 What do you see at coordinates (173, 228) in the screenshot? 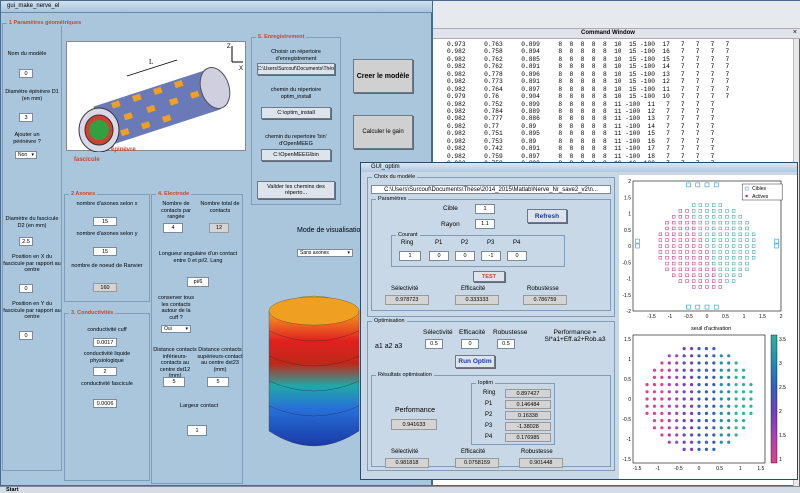
I see `nrang-input: 4` at bounding box center [173, 228].